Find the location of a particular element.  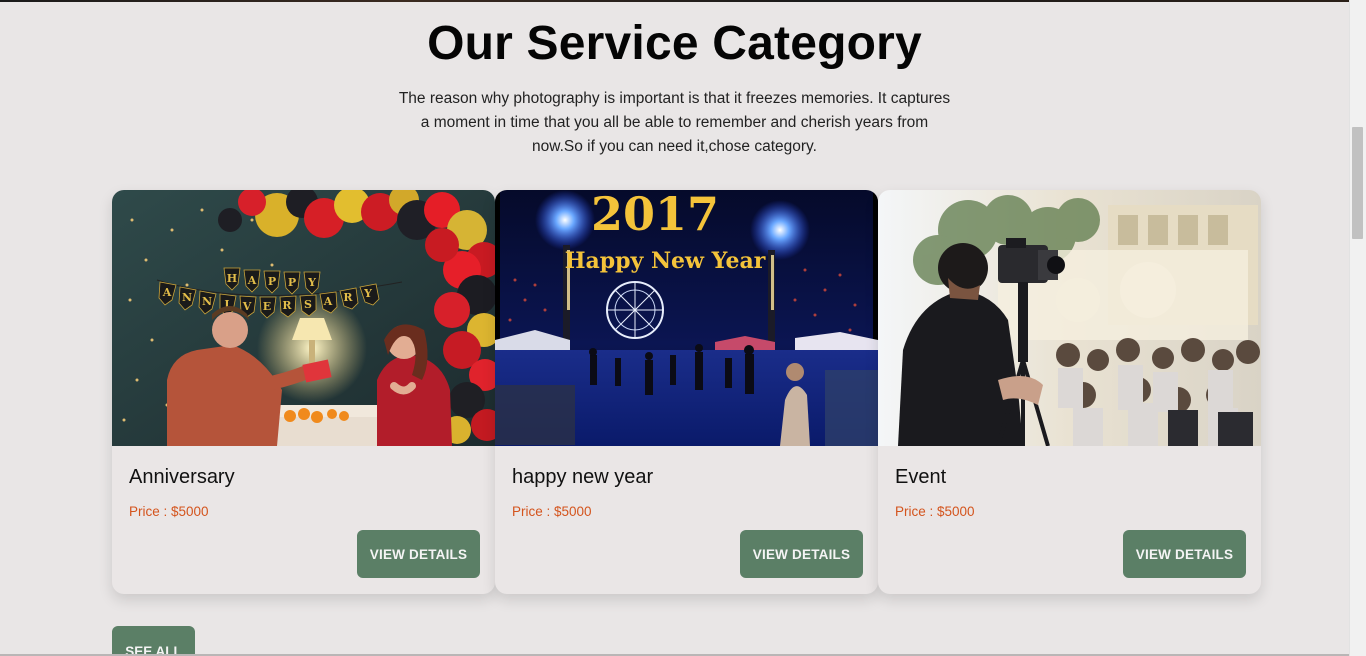

svg-text: Happy New Year is located at coordinates (665, 261).